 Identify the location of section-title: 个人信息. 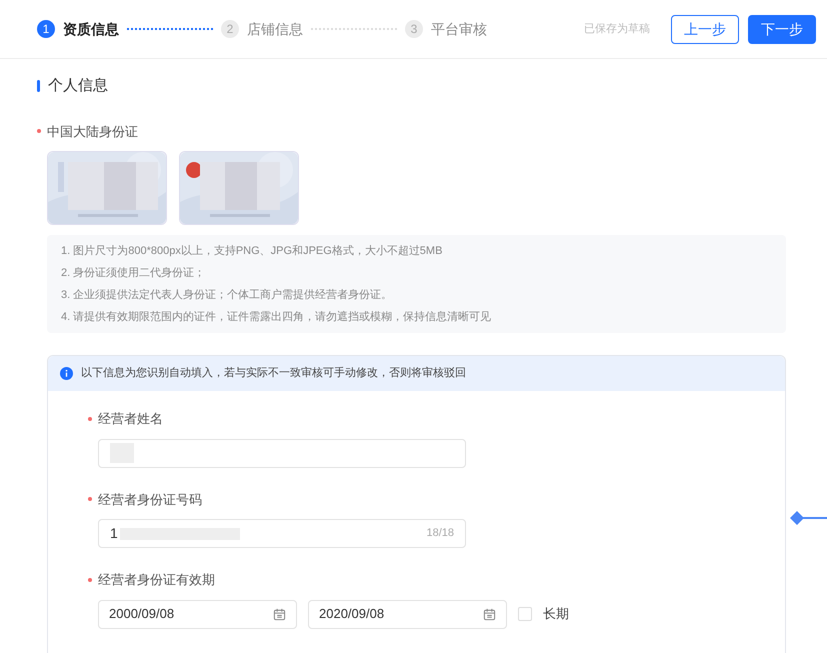
(78, 86).